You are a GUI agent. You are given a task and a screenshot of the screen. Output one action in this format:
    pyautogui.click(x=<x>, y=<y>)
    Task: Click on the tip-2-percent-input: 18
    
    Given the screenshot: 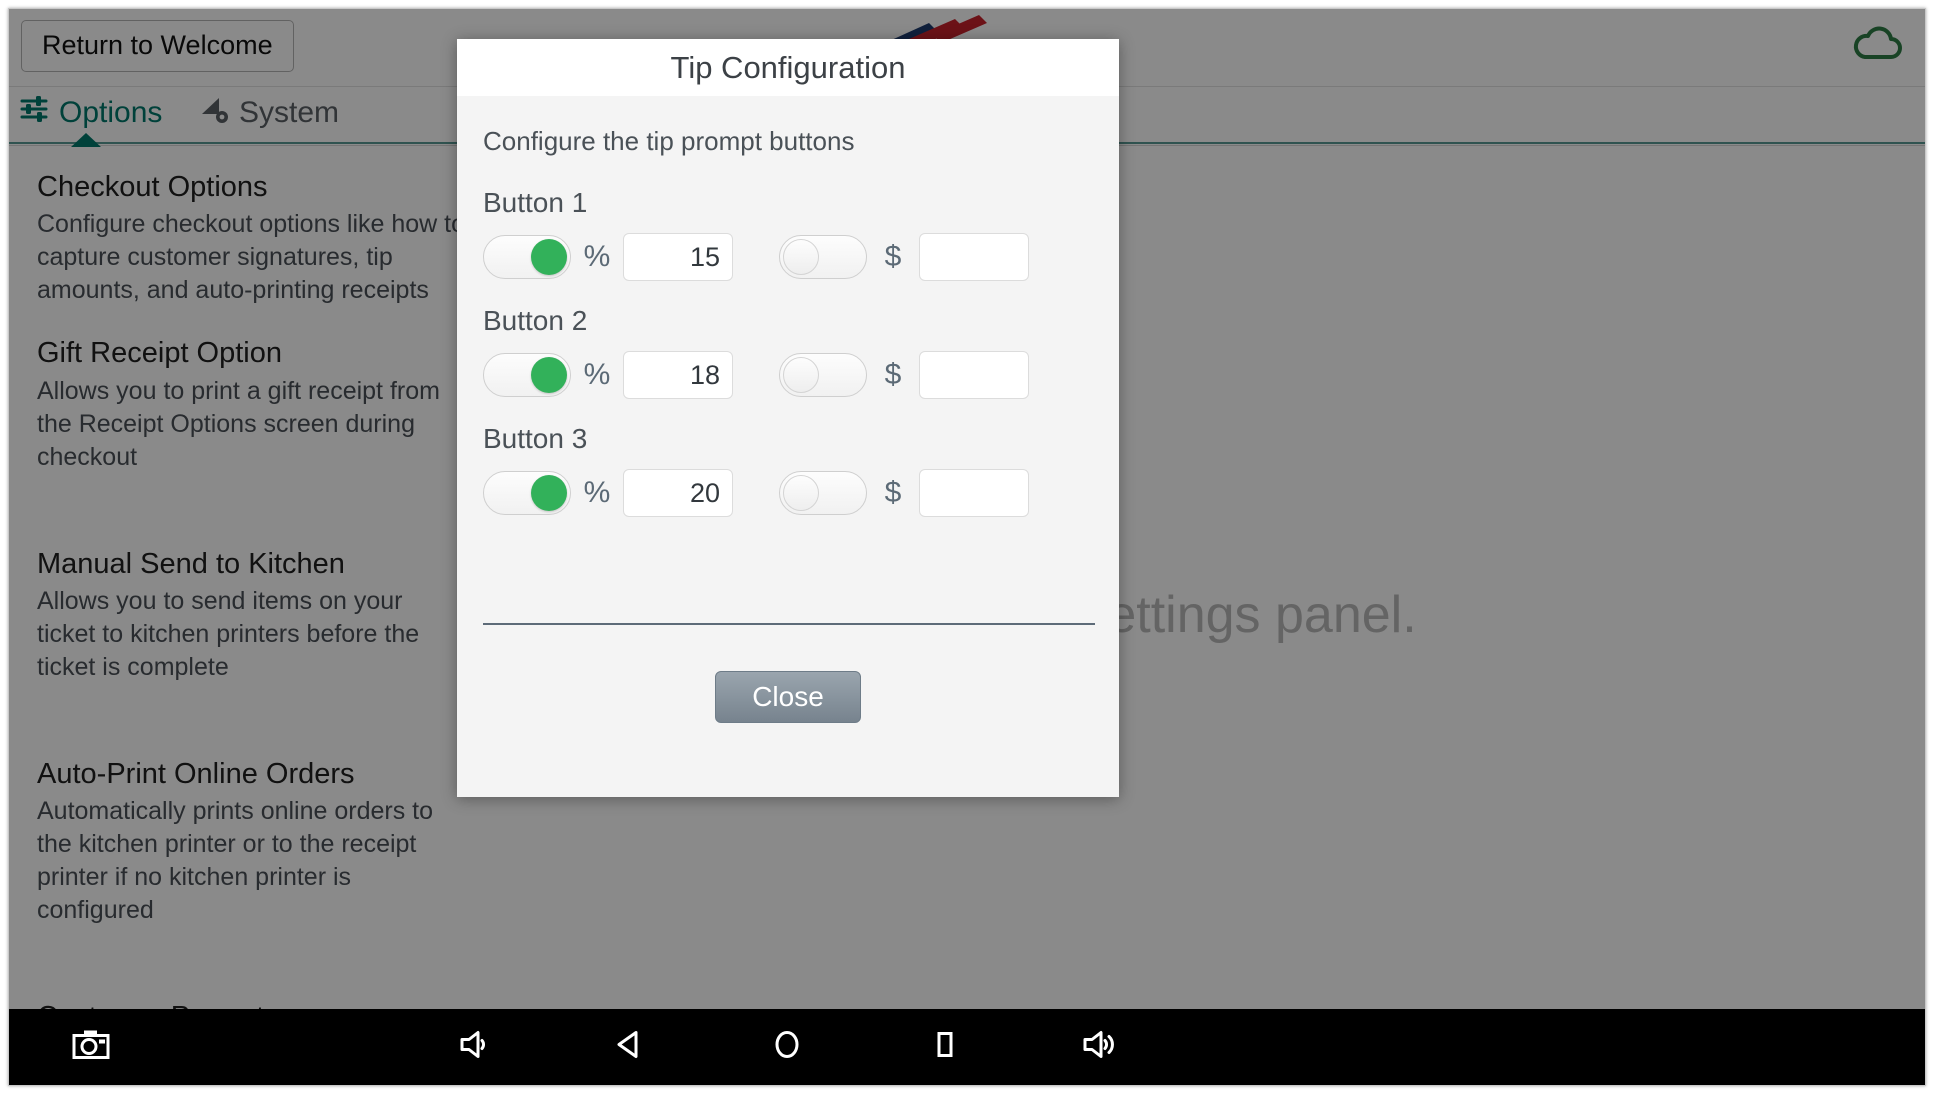 What is the action you would take?
    pyautogui.click(x=678, y=375)
    